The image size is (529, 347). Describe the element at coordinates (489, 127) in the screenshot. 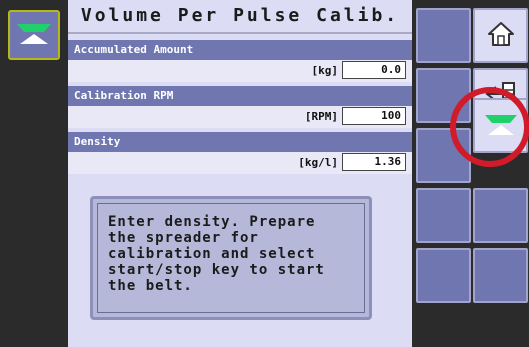

I see `highlight-circle` at that location.